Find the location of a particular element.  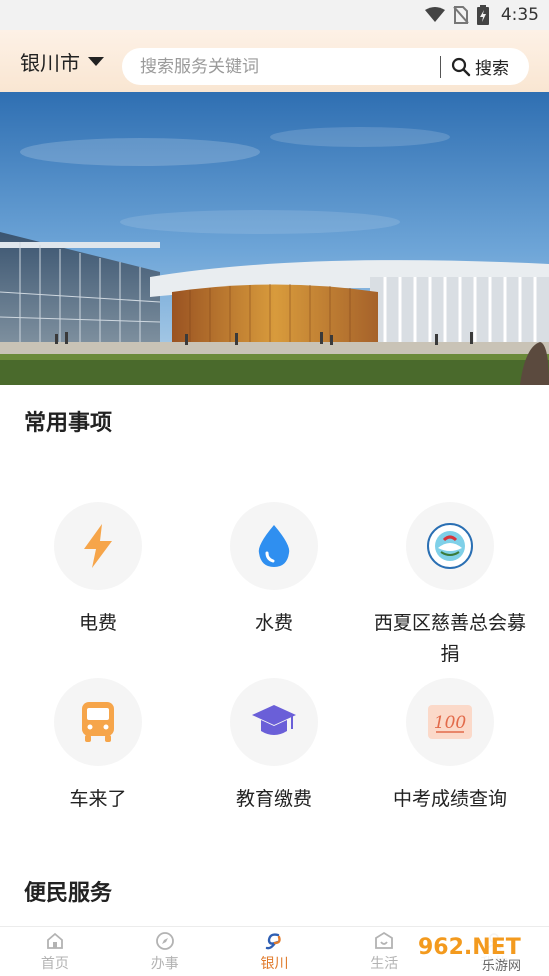

home-icon is located at coordinates (54, 940).